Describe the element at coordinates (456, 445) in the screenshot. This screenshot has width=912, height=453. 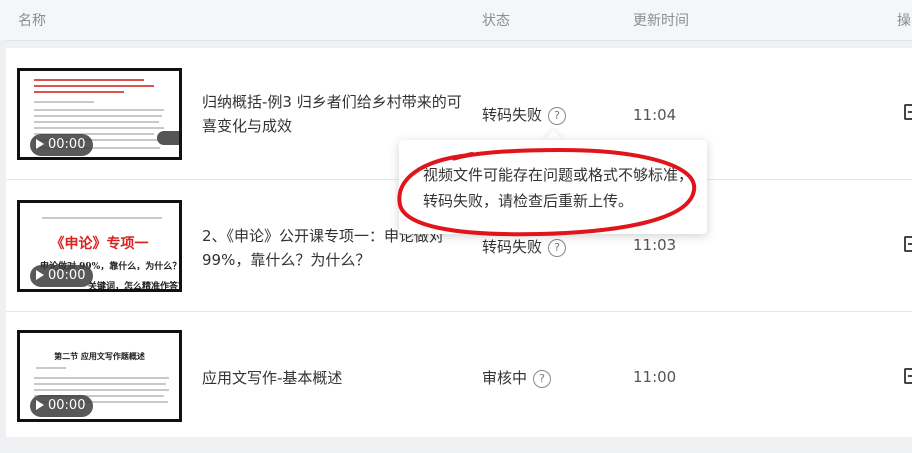
I see `table-footer-gap` at that location.